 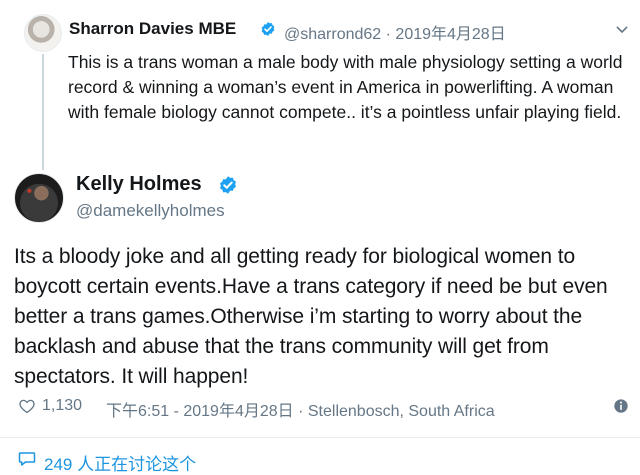 I want to click on like-count: 1,130, so click(x=62, y=406).